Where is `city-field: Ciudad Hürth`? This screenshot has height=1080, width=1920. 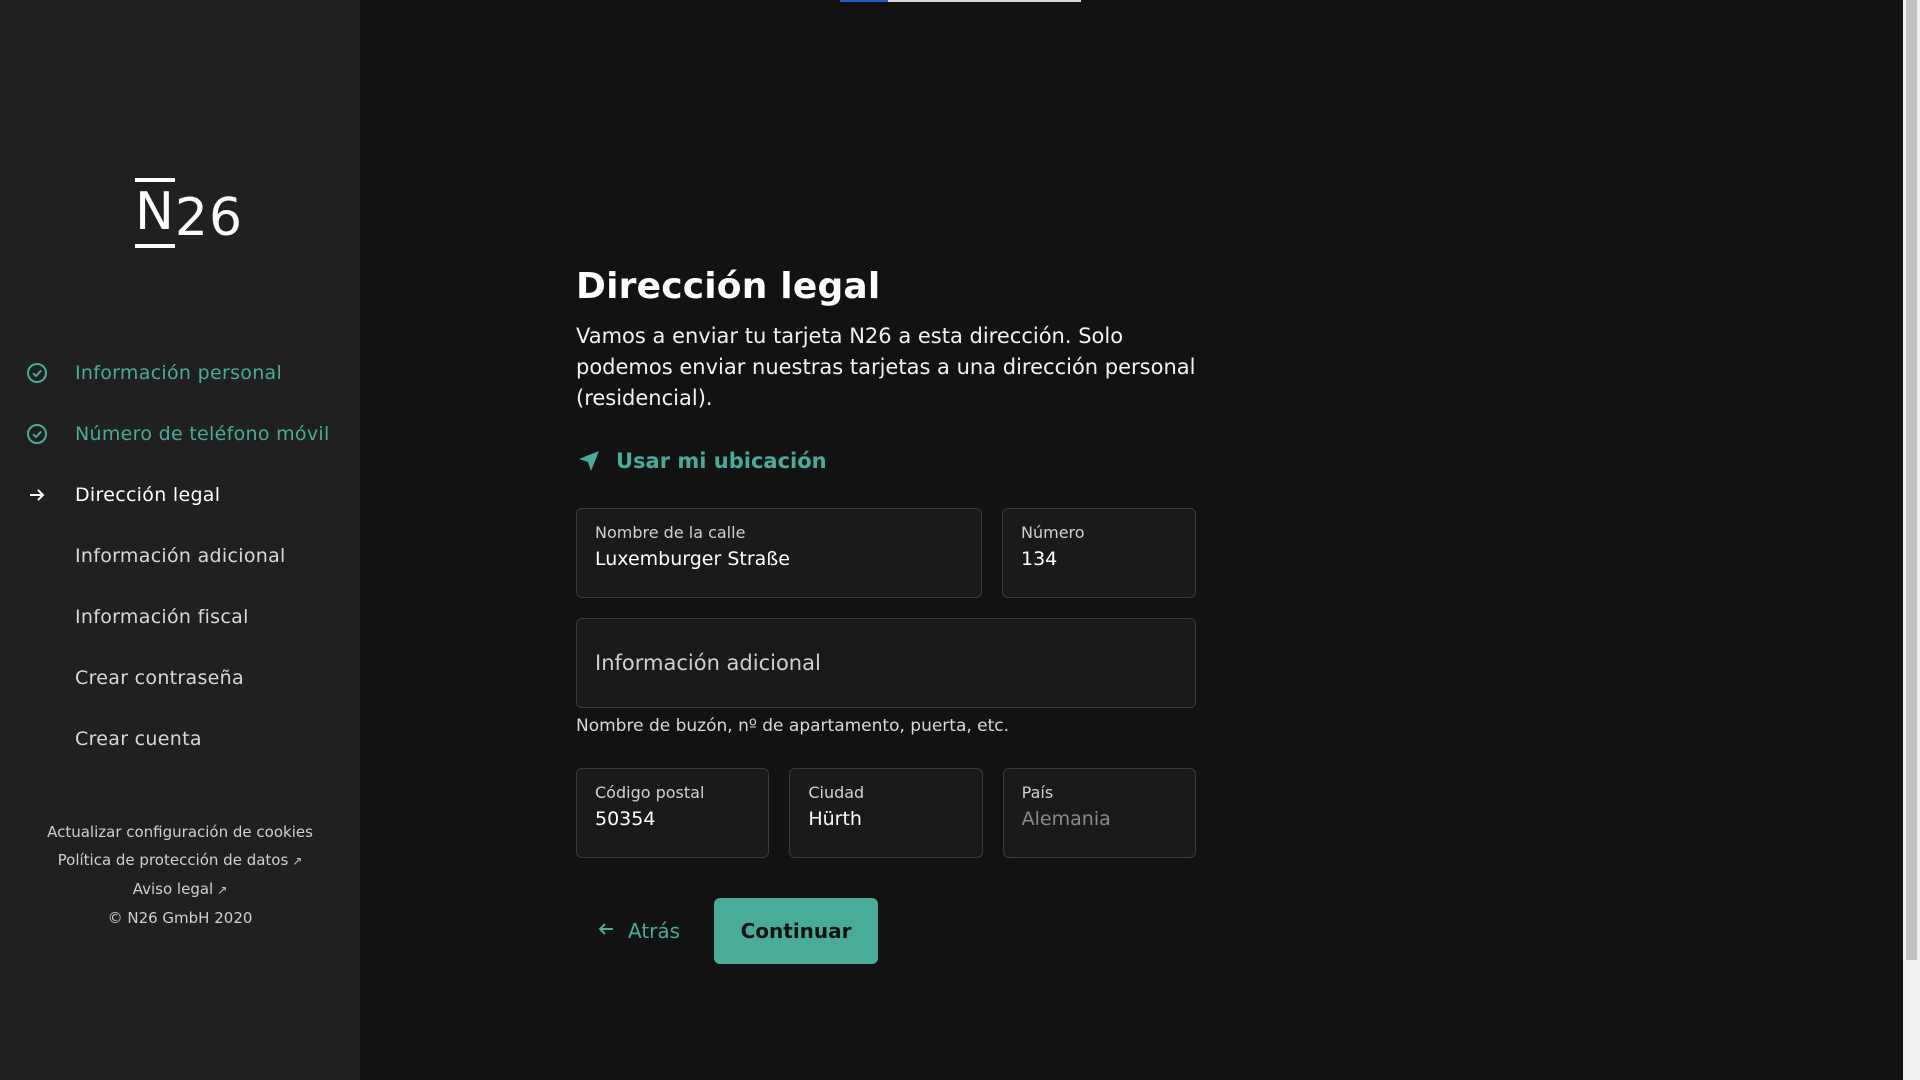
city-field: Ciudad Hürth is located at coordinates (886, 813).